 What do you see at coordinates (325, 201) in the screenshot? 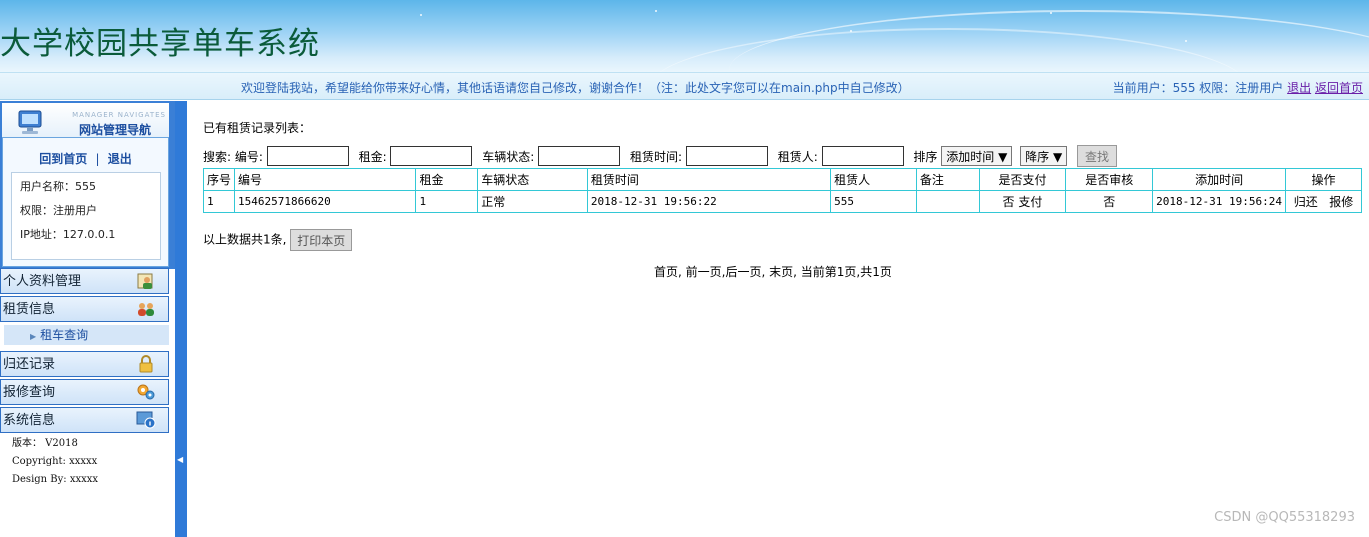
I see `cell-code: 15462571866620` at bounding box center [325, 201].